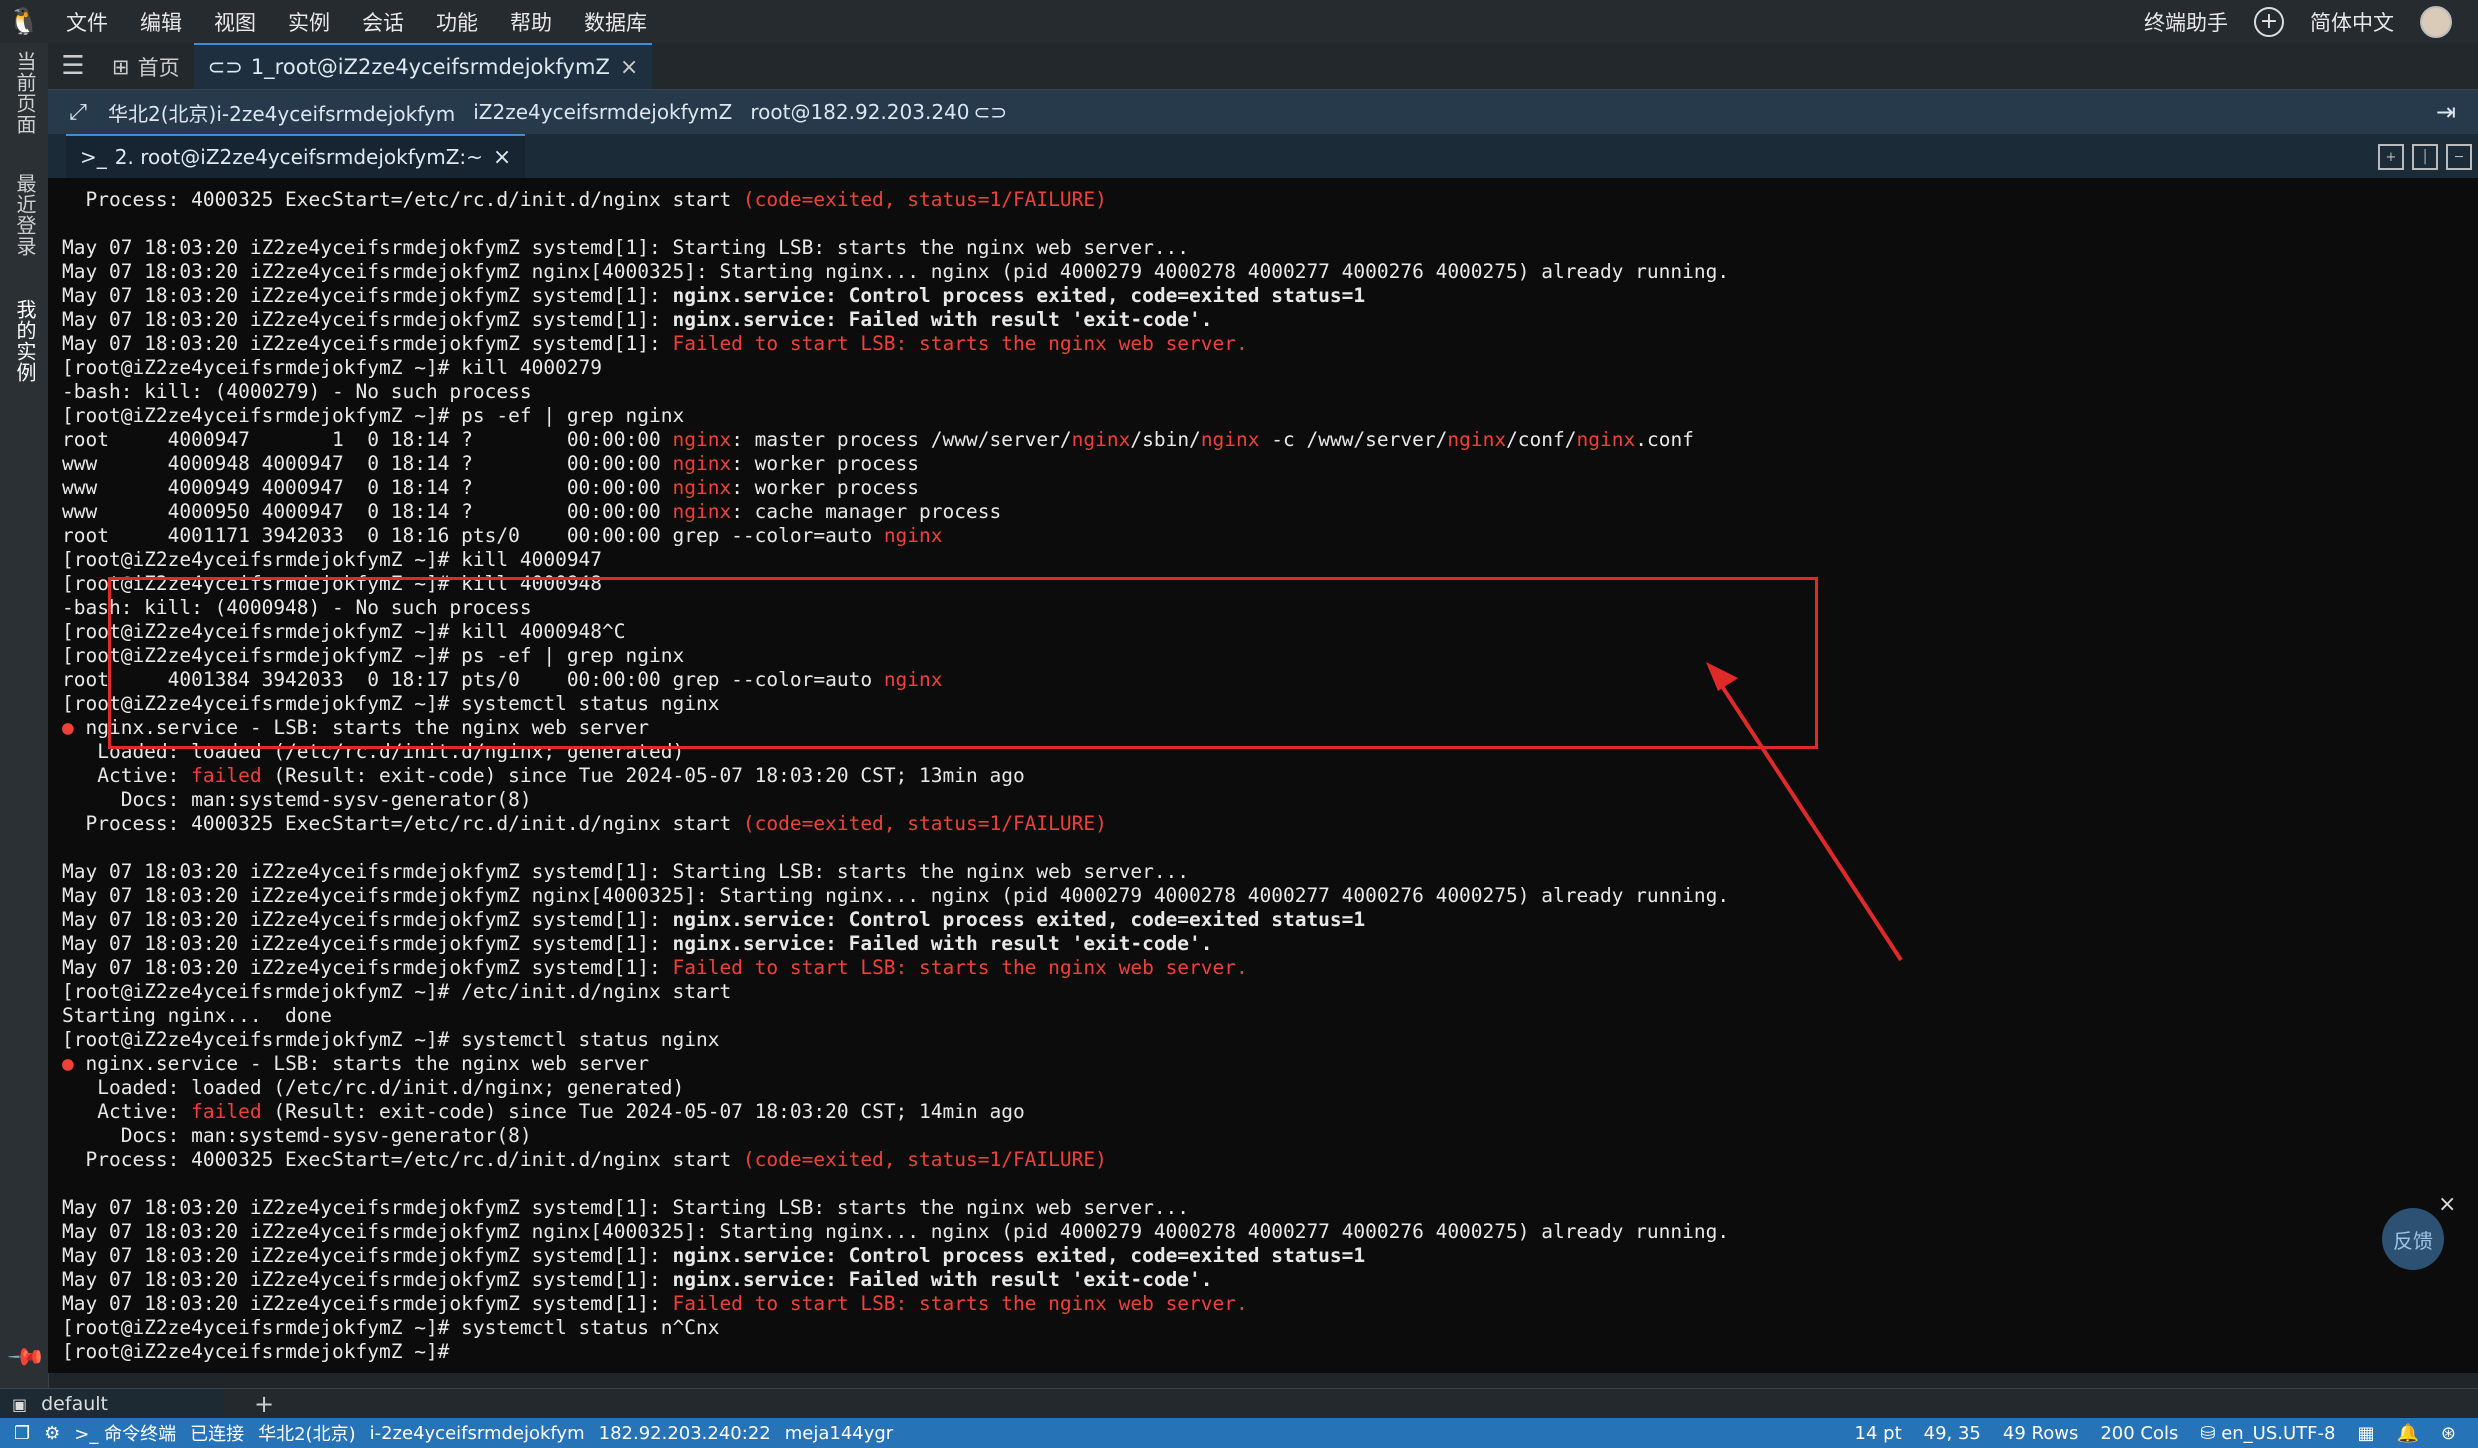  I want to click on cursor-position: 49, 35, so click(1952, 1433).